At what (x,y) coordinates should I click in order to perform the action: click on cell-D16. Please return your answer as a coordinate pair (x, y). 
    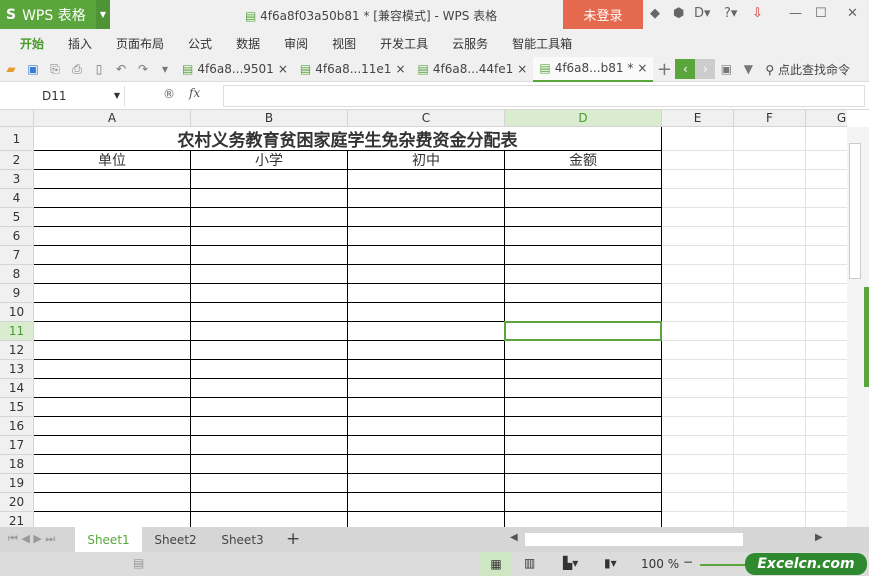
    Looking at the image, I should click on (583, 426).